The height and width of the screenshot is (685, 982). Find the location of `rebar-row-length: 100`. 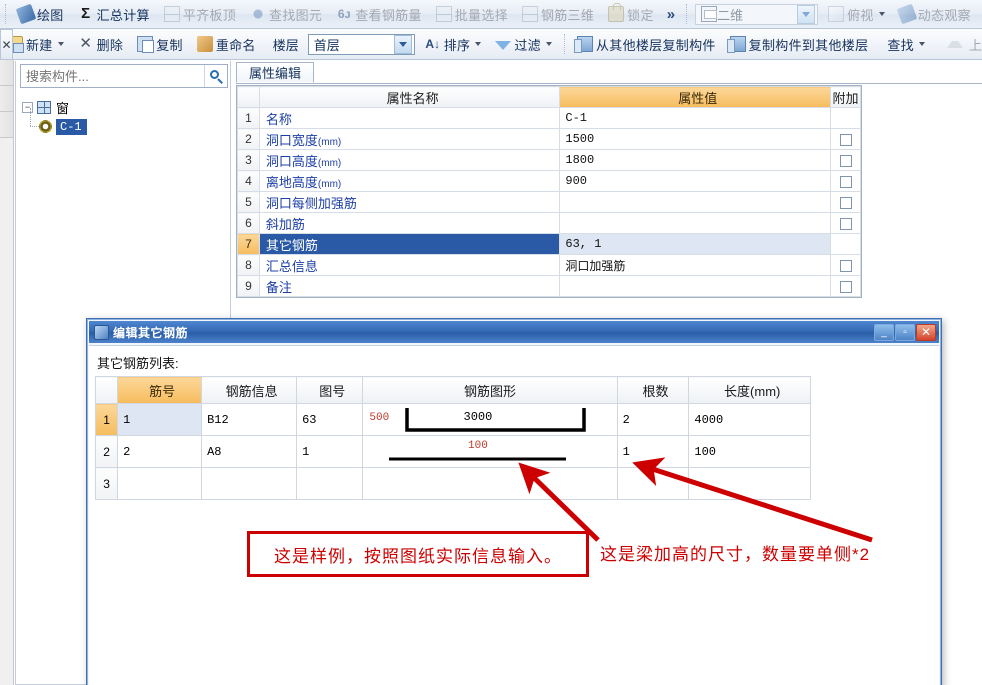

rebar-row-length: 100 is located at coordinates (749, 451).